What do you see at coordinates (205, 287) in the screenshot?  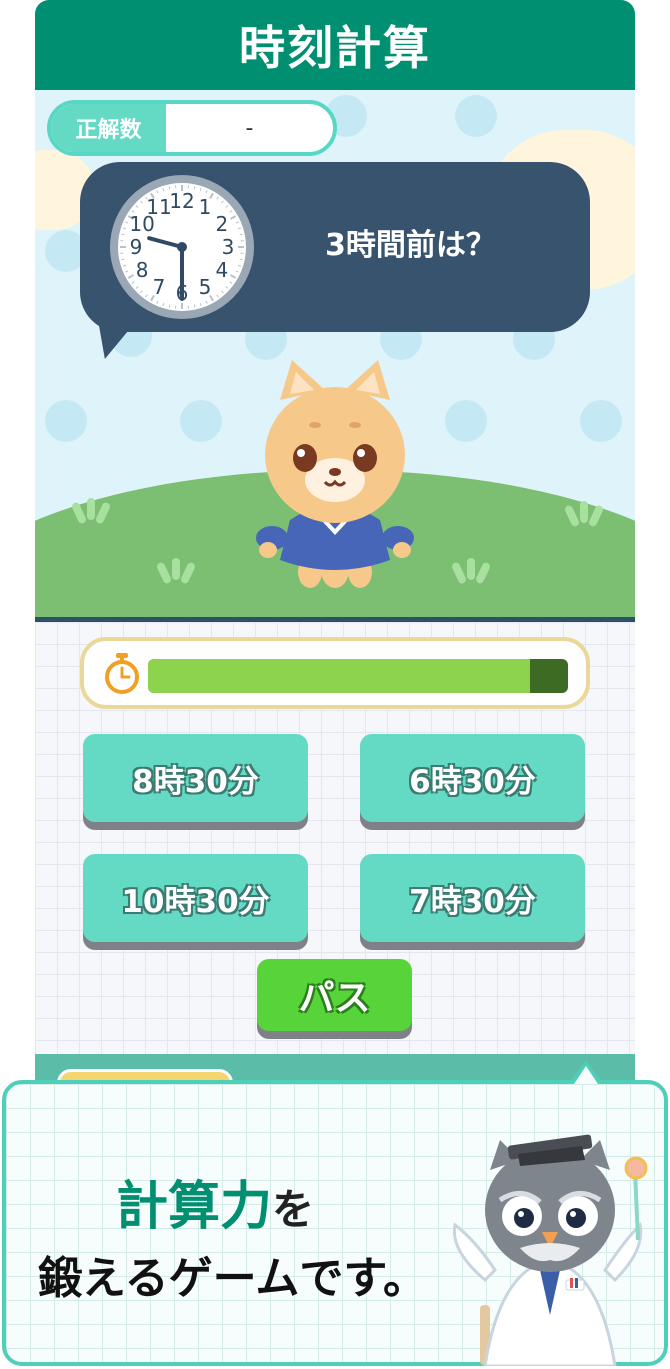 I see `clock-number: 5` at bounding box center [205, 287].